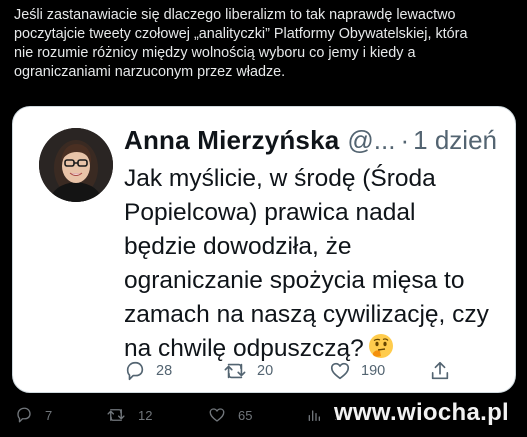 The height and width of the screenshot is (437, 527). I want to click on quoted-tweet-actions: 28 20 190, so click(316, 371).